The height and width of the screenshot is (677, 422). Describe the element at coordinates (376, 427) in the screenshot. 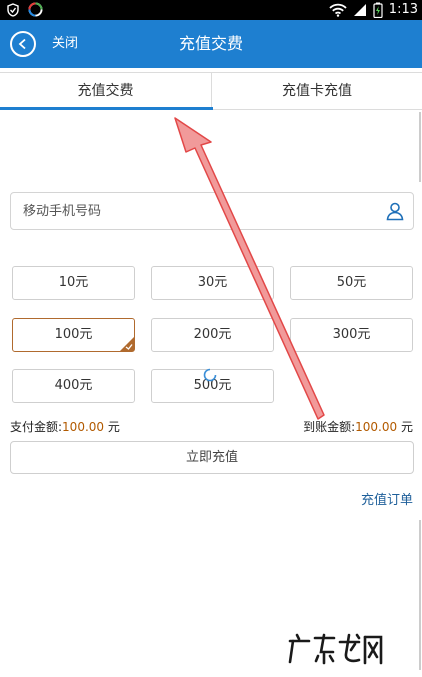

I see `arrive-amount-value: 100.00` at that location.